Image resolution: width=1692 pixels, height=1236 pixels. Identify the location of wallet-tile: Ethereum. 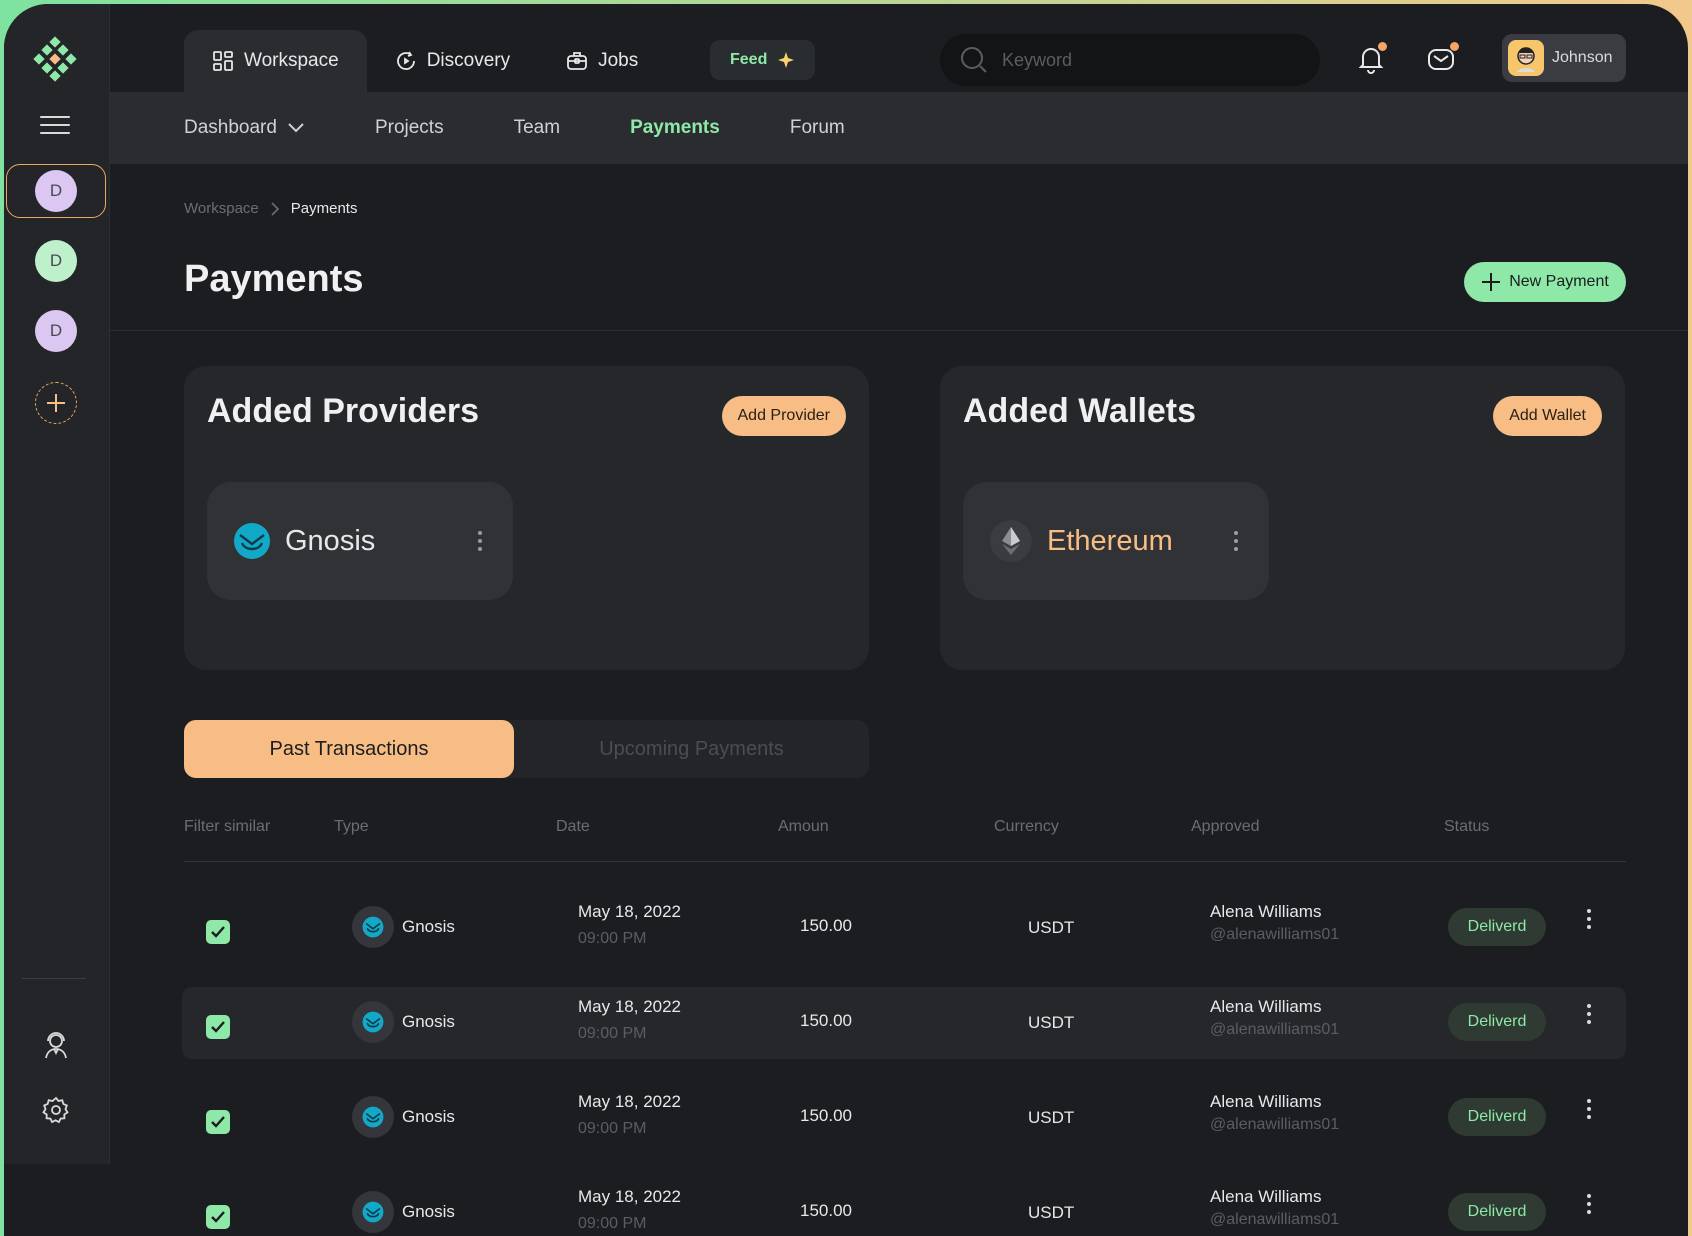
(1116, 541).